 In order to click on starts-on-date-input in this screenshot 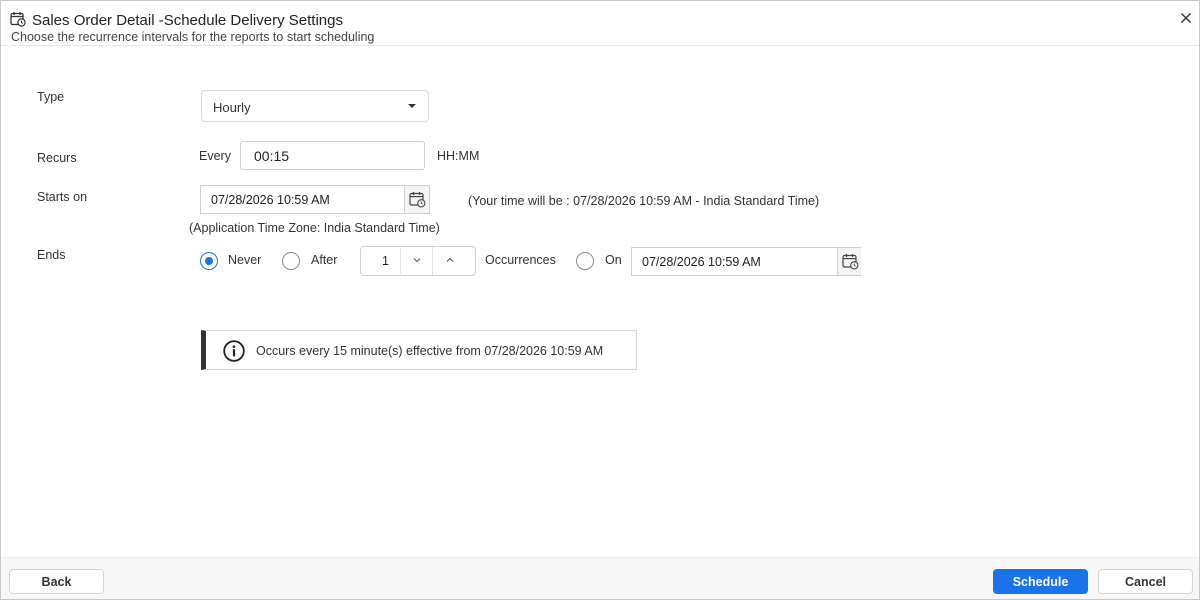, I will do `click(302, 199)`.